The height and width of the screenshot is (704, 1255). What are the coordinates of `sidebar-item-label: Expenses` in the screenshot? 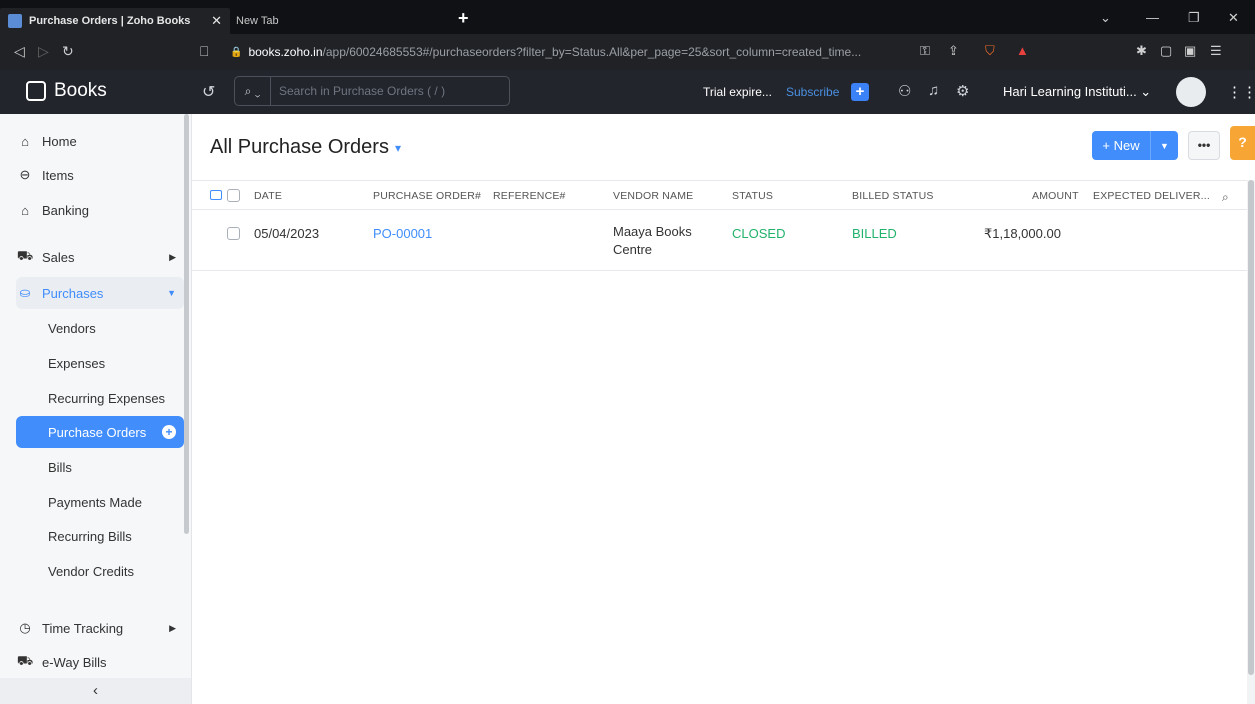 It's located at (77, 363).